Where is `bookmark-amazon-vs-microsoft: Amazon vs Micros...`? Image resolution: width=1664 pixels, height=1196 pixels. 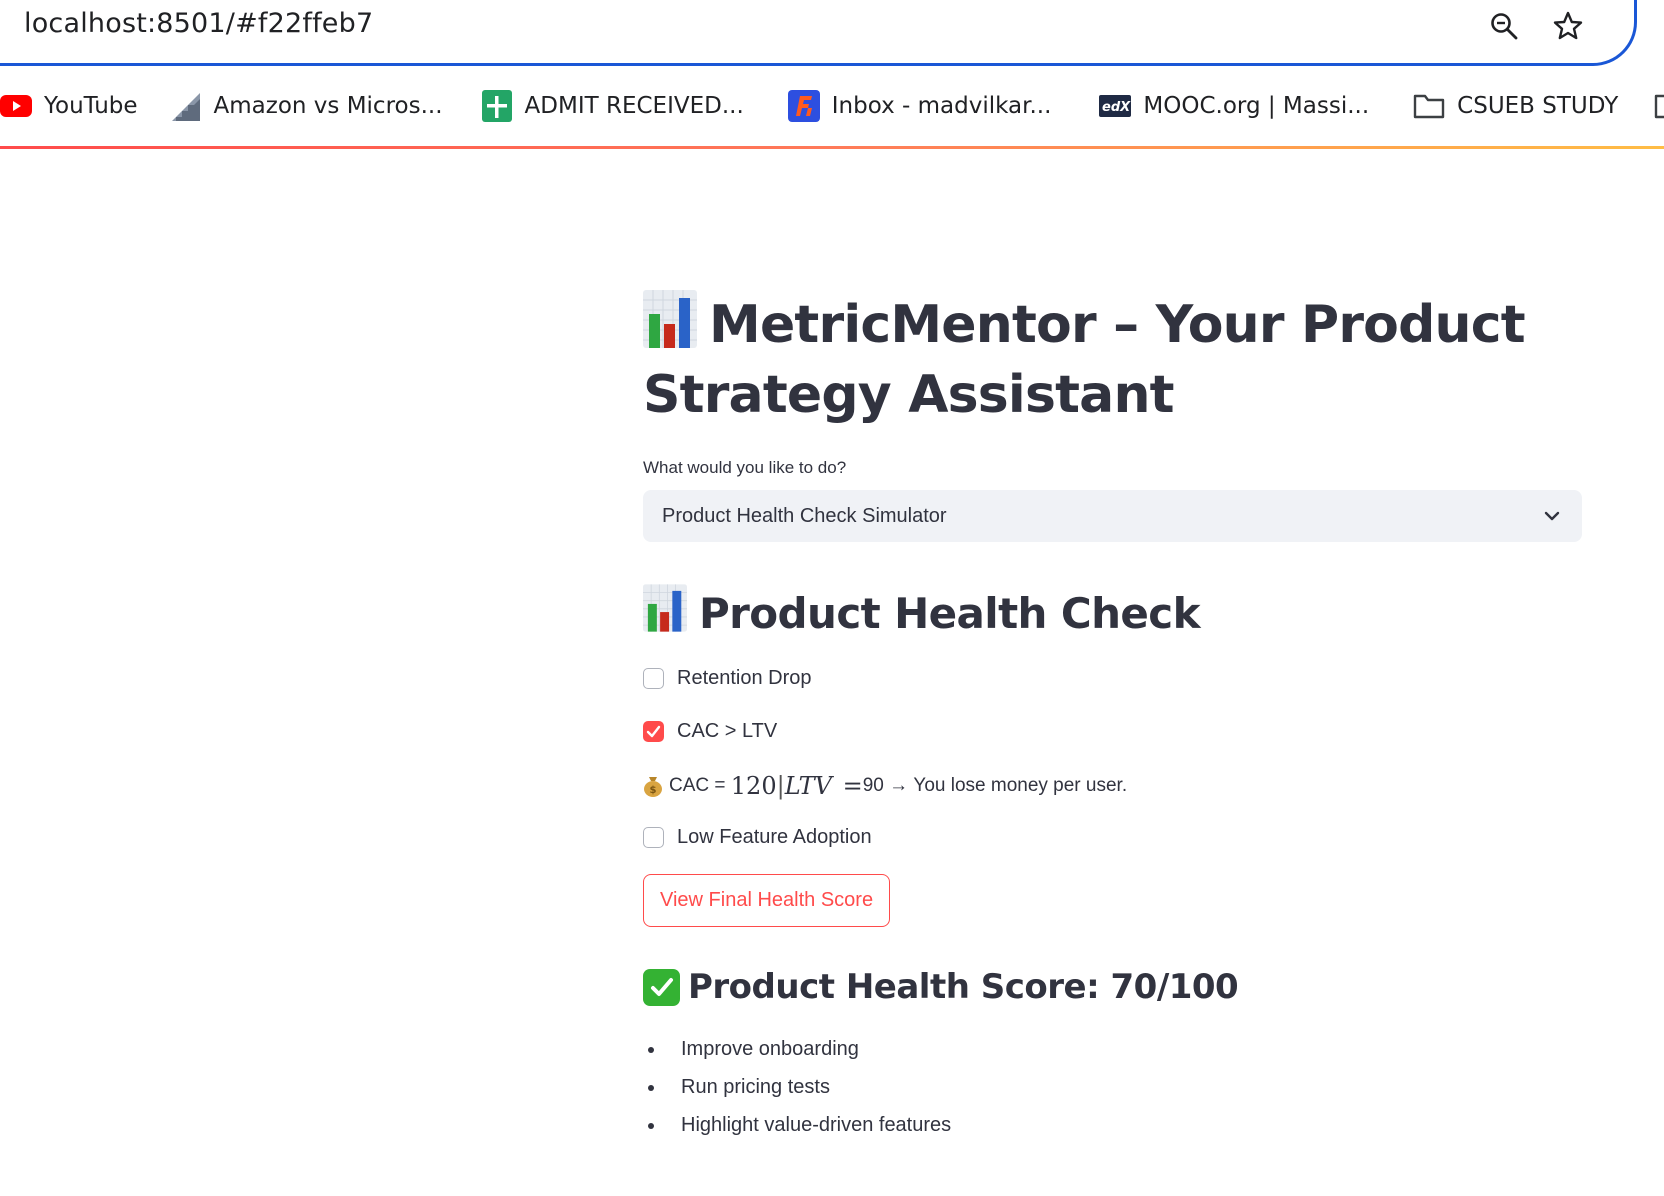
bookmark-amazon-vs-microsoft: Amazon vs Micros... is located at coordinates (306, 106).